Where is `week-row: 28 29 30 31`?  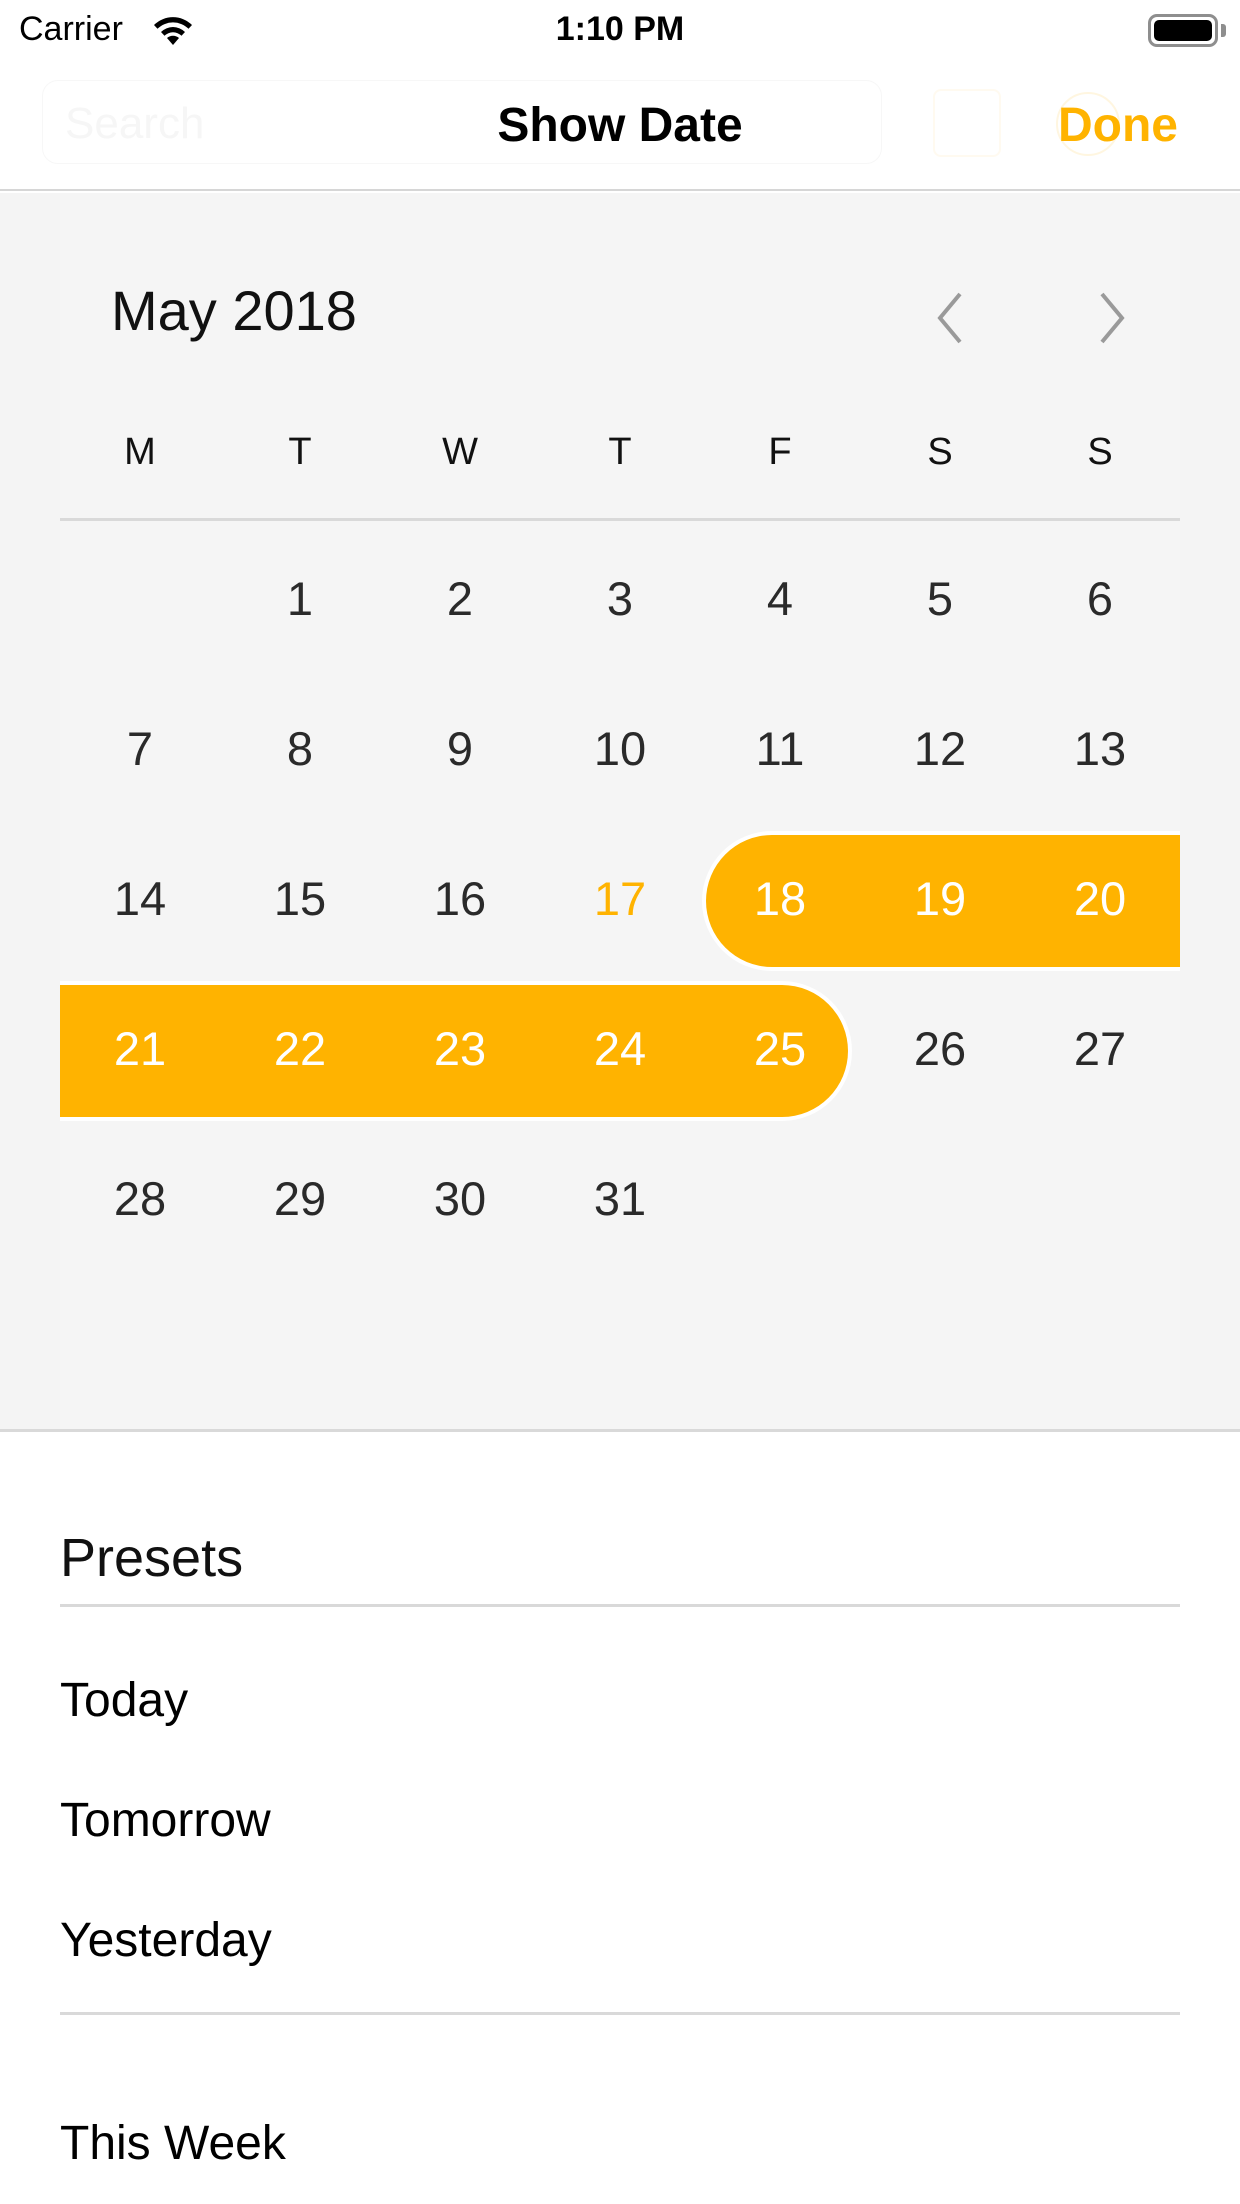 week-row: 28 29 30 31 is located at coordinates (620, 1198).